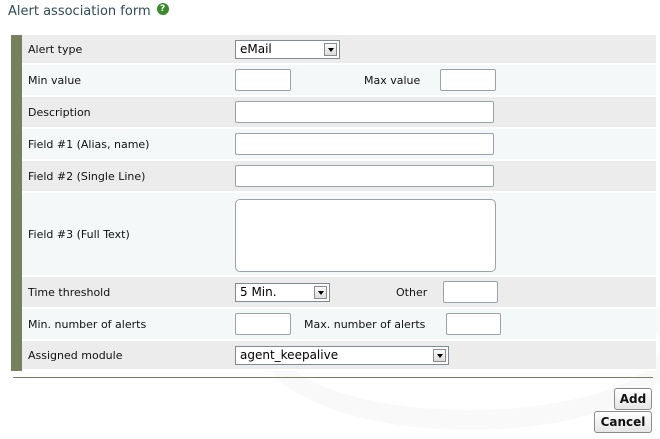  What do you see at coordinates (339, 81) in the screenshot?
I see `row-min-max: Min value Max value` at bounding box center [339, 81].